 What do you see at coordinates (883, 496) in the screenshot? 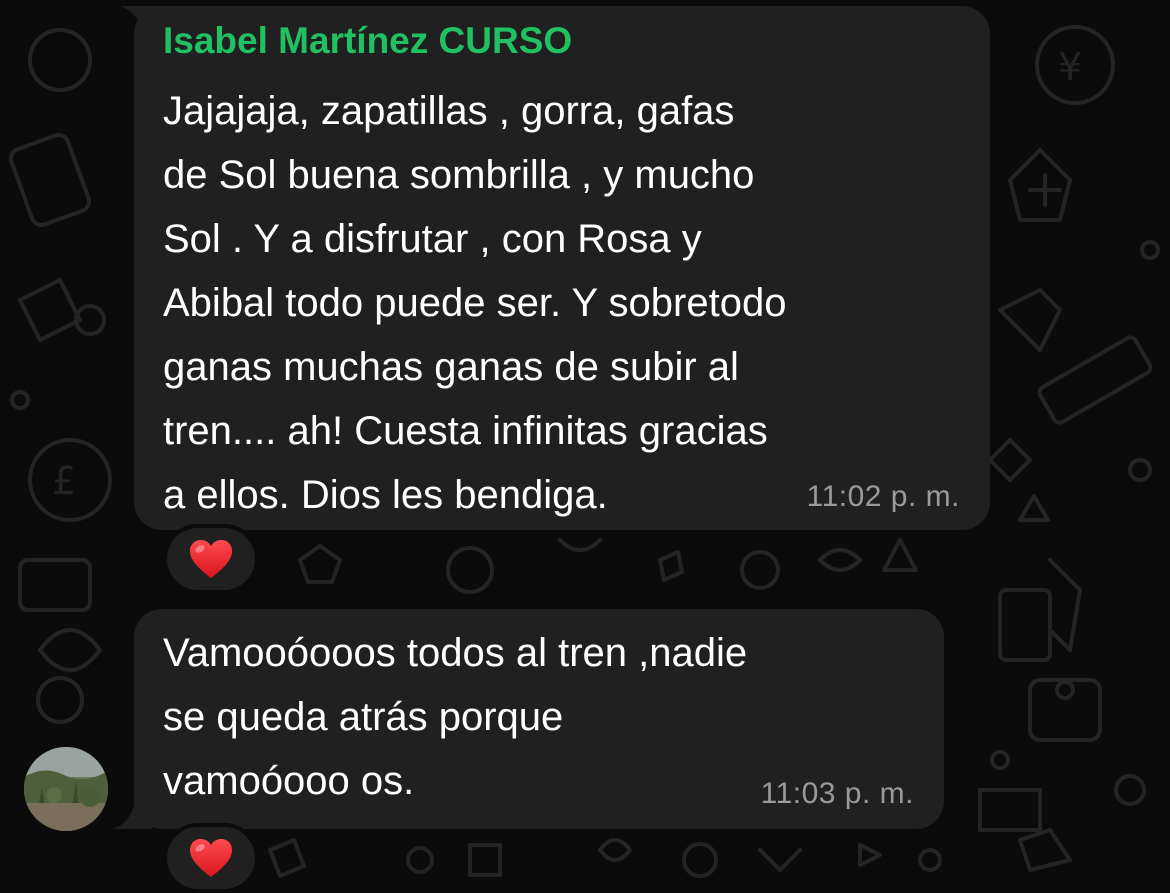
I see `message-timestamp: 11:02 p. m.` at bounding box center [883, 496].